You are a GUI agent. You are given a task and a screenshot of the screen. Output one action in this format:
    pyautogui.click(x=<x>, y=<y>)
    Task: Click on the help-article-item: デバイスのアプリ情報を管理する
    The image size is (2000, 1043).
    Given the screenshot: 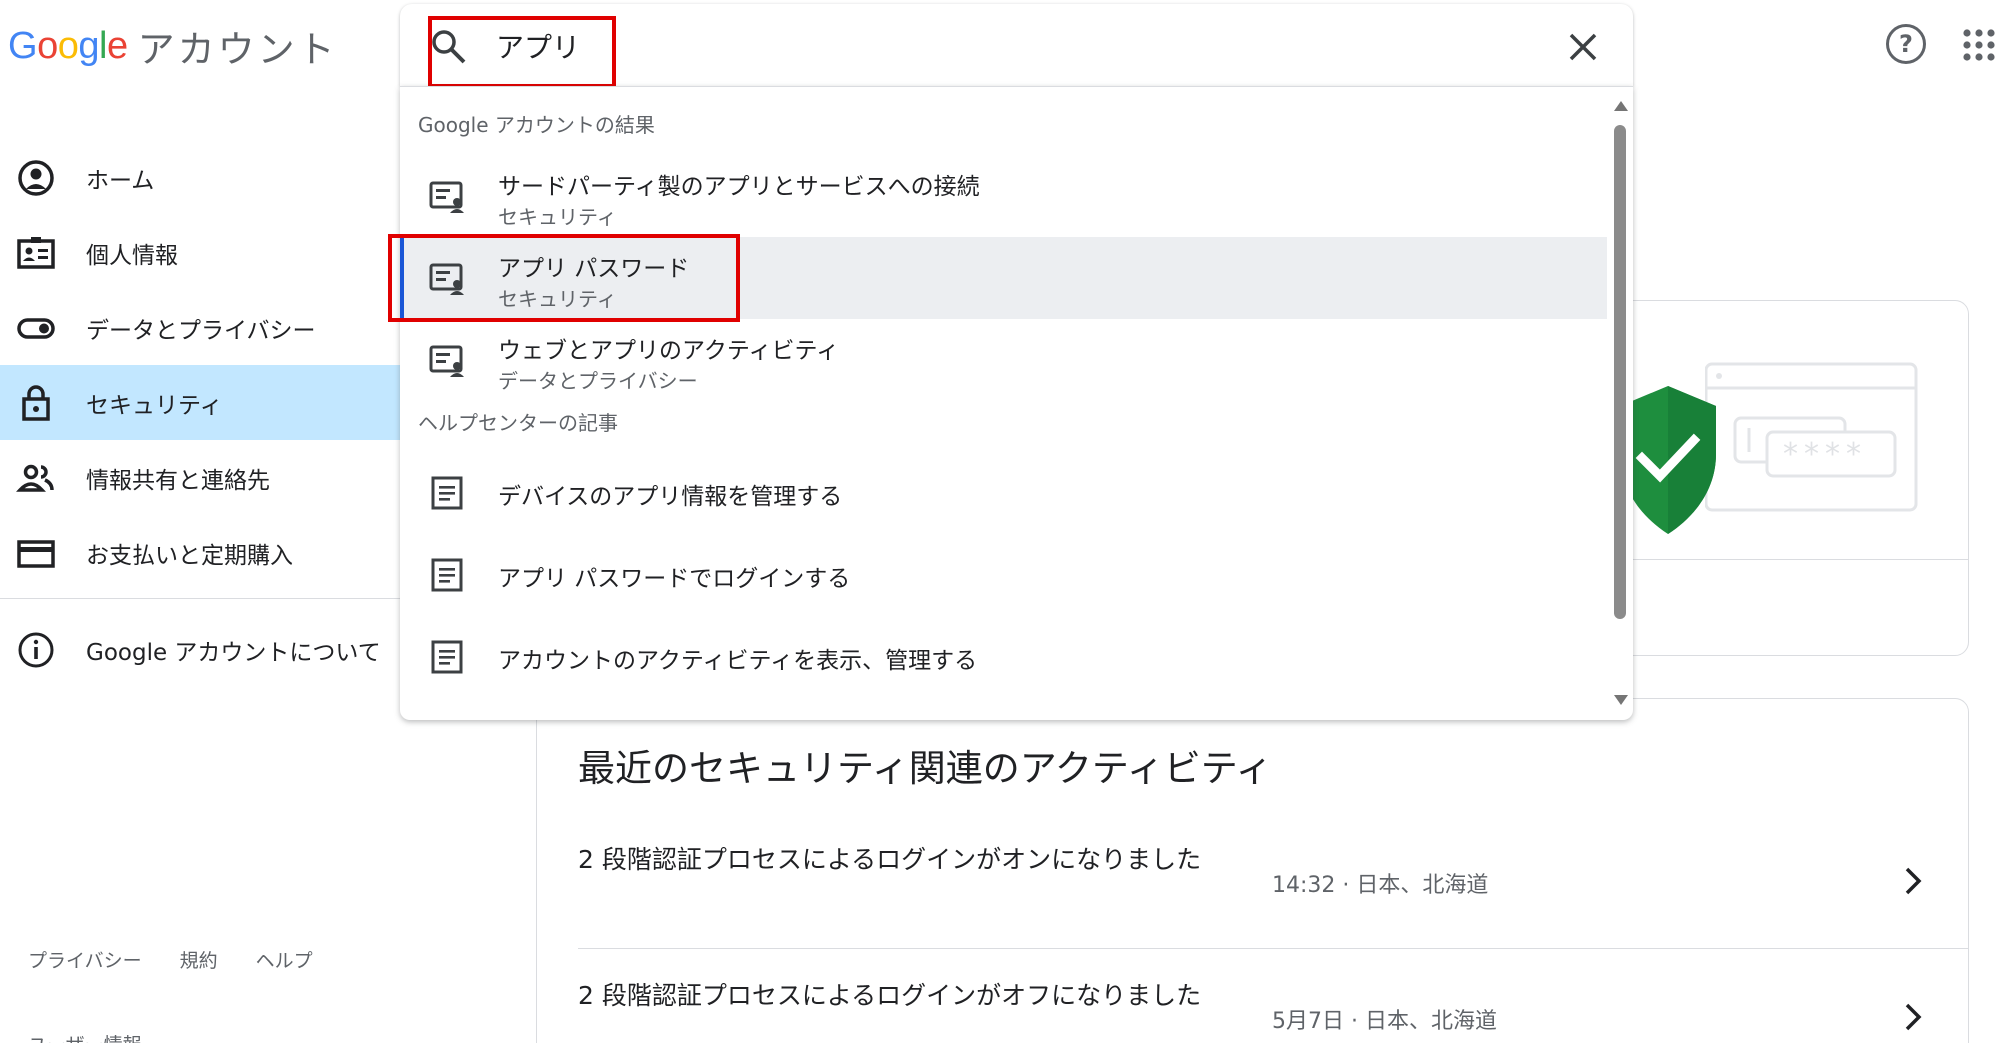 What is the action you would take?
    pyautogui.click(x=1003, y=492)
    